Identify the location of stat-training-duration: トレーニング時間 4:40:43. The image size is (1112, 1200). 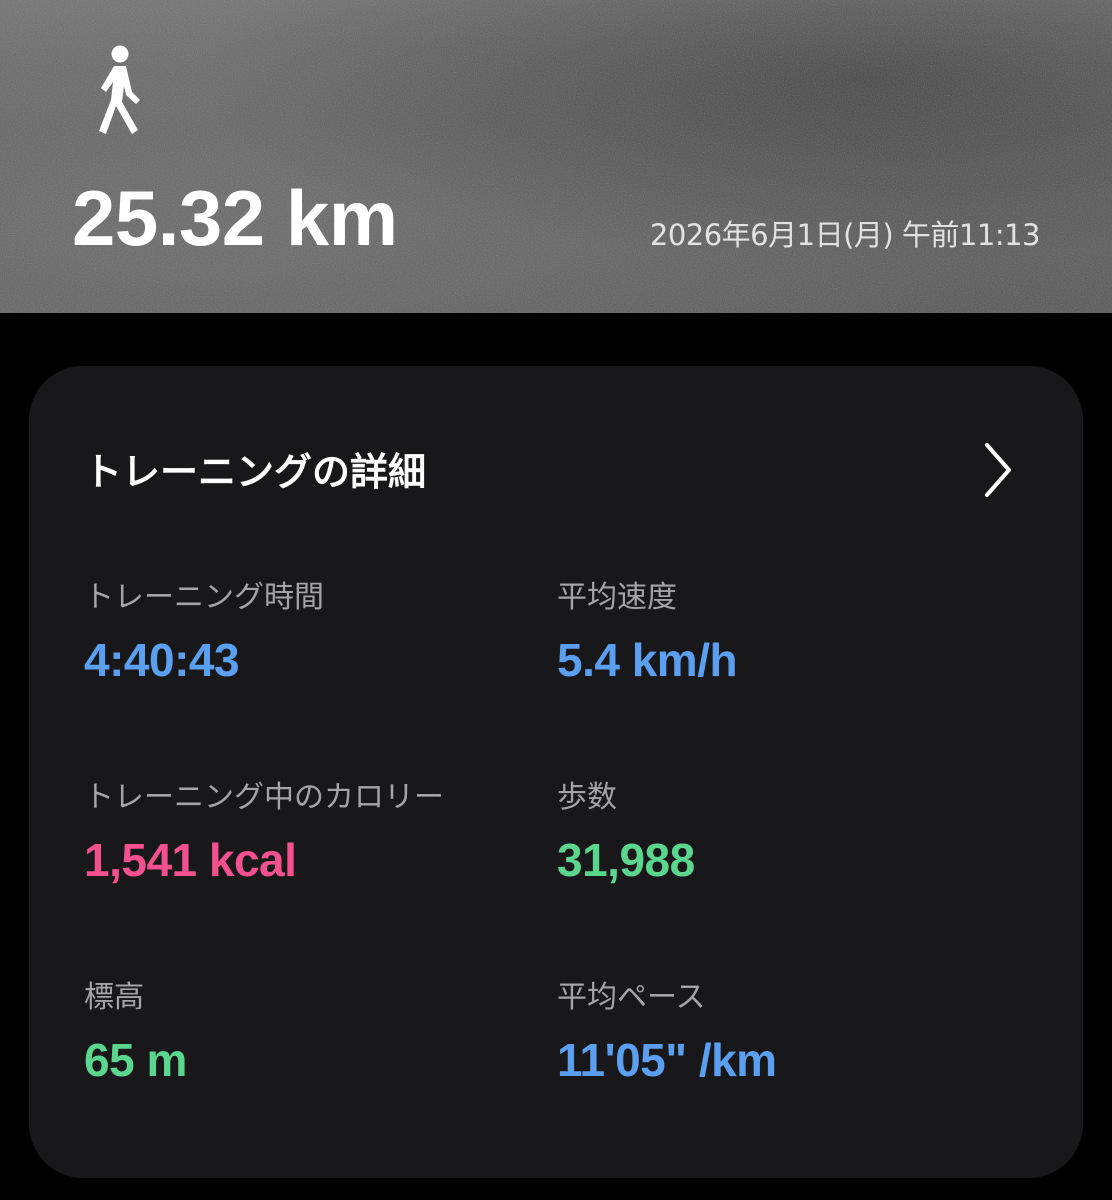
(319, 634).